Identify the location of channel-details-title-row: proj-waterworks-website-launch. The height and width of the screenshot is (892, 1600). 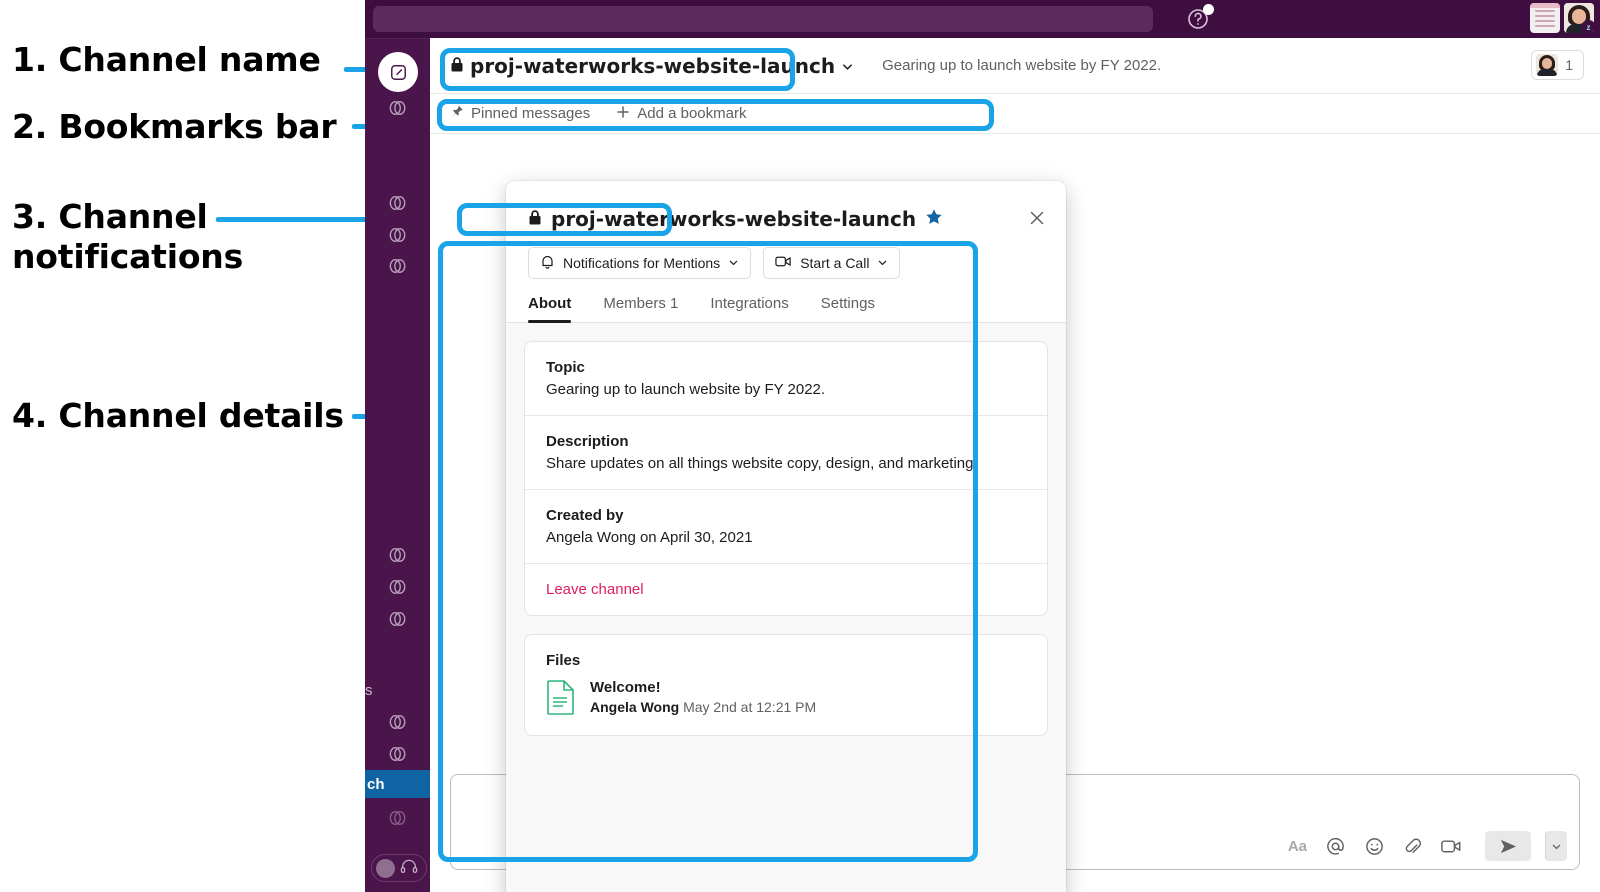
(786, 219).